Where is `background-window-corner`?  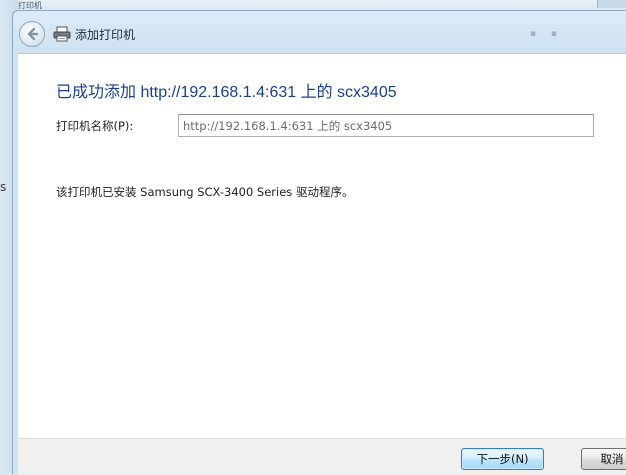
background-window-corner is located at coordinates (611, 4).